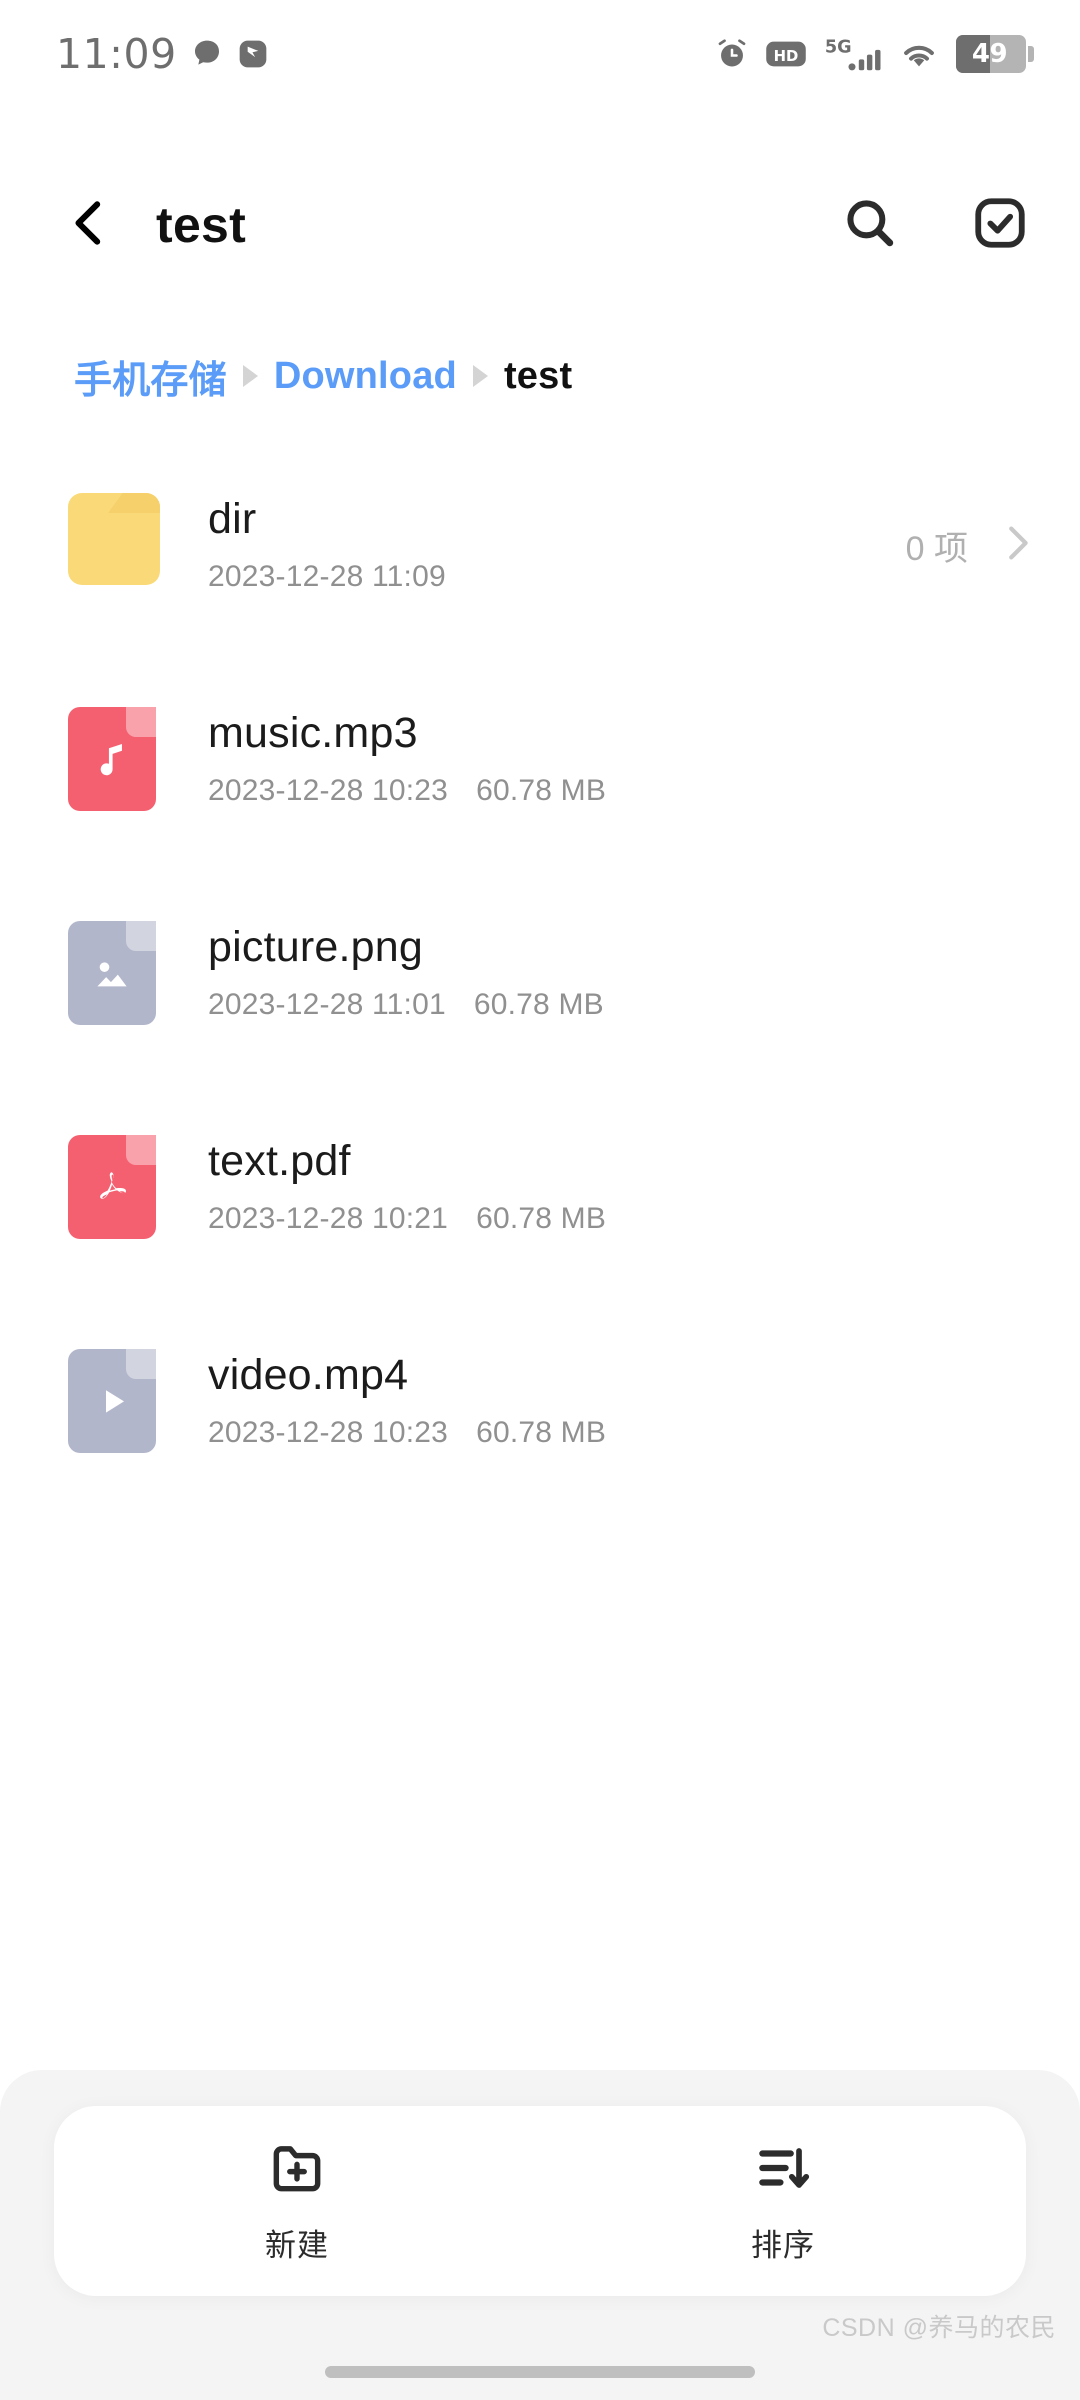 The width and height of the screenshot is (1080, 2400). What do you see at coordinates (253, 54) in the screenshot?
I see `app-badge-icon` at bounding box center [253, 54].